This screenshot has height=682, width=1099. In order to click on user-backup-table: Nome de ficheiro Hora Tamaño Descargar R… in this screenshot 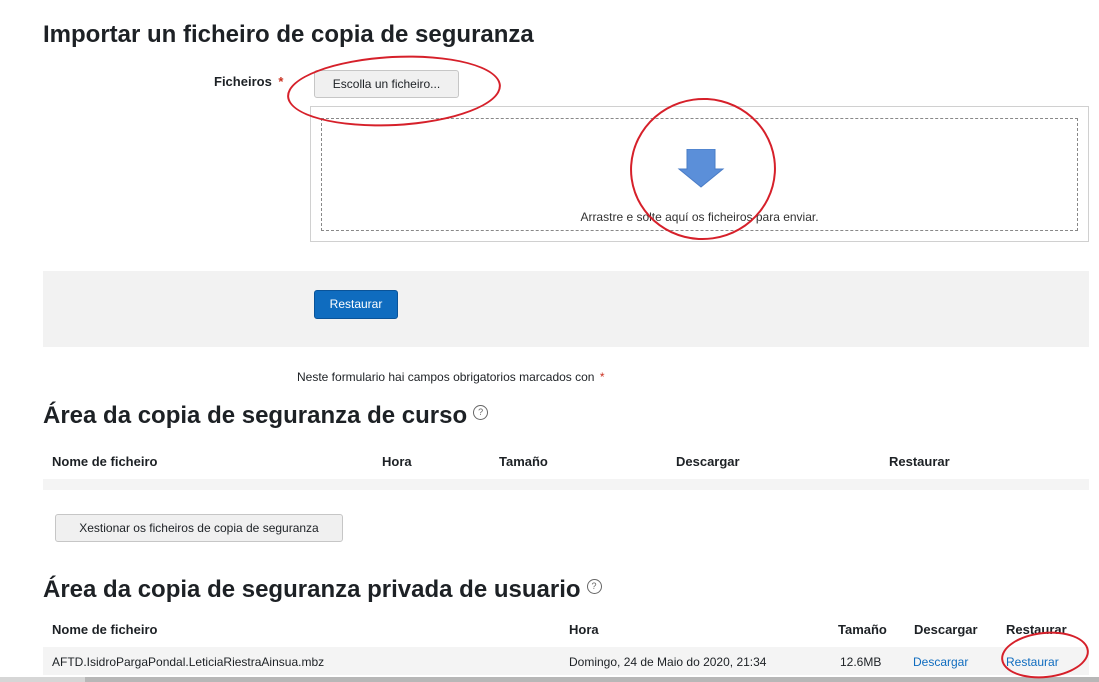, I will do `click(566, 649)`.